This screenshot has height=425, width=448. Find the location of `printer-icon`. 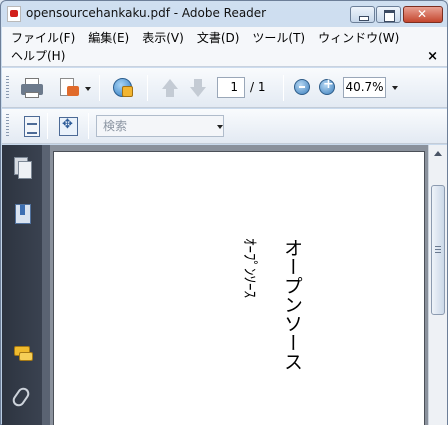

printer-icon is located at coordinates (32, 88).